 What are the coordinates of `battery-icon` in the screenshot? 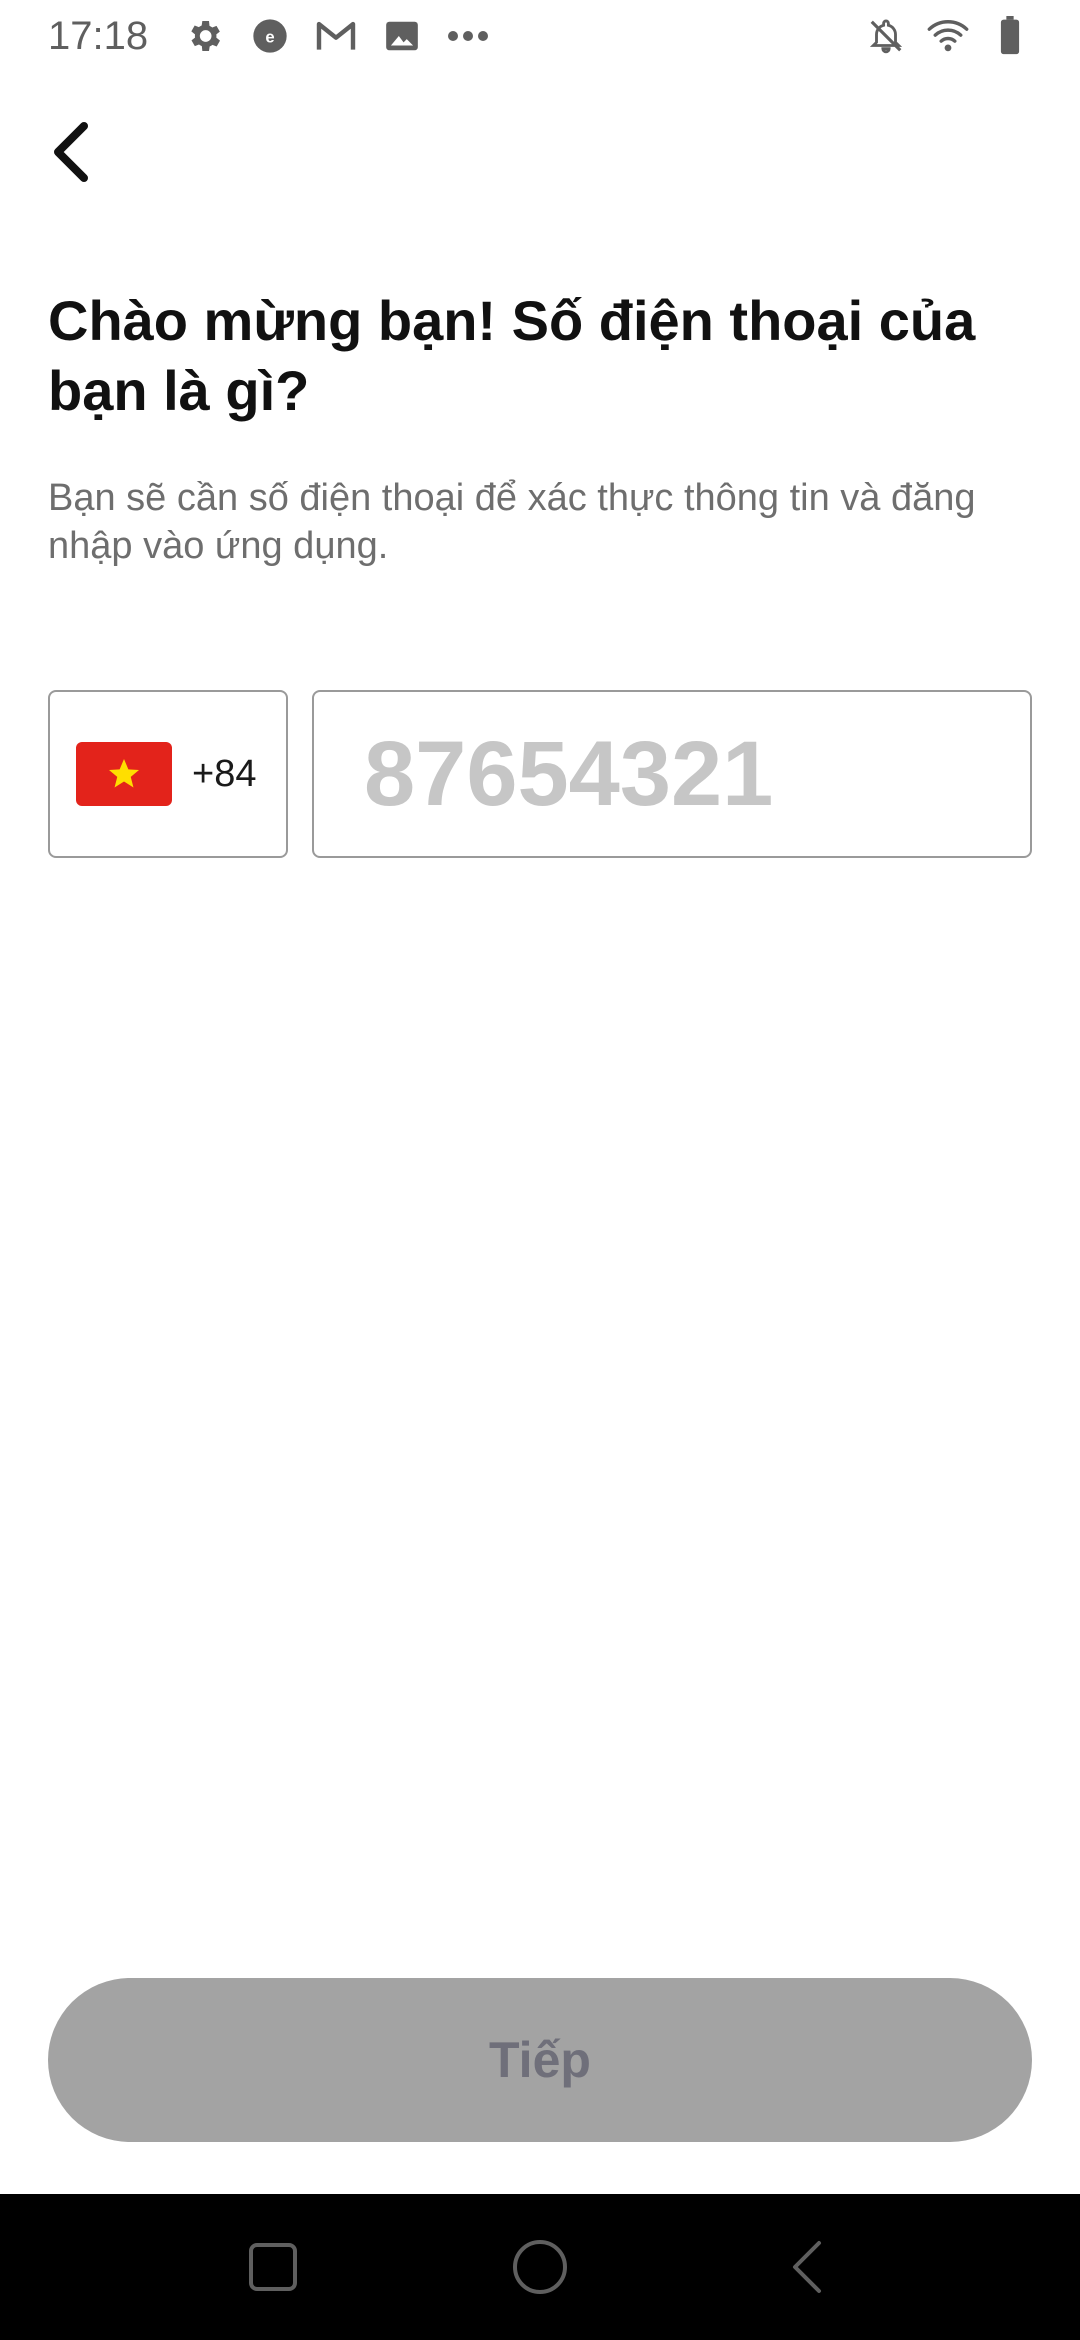 It's located at (1010, 36).